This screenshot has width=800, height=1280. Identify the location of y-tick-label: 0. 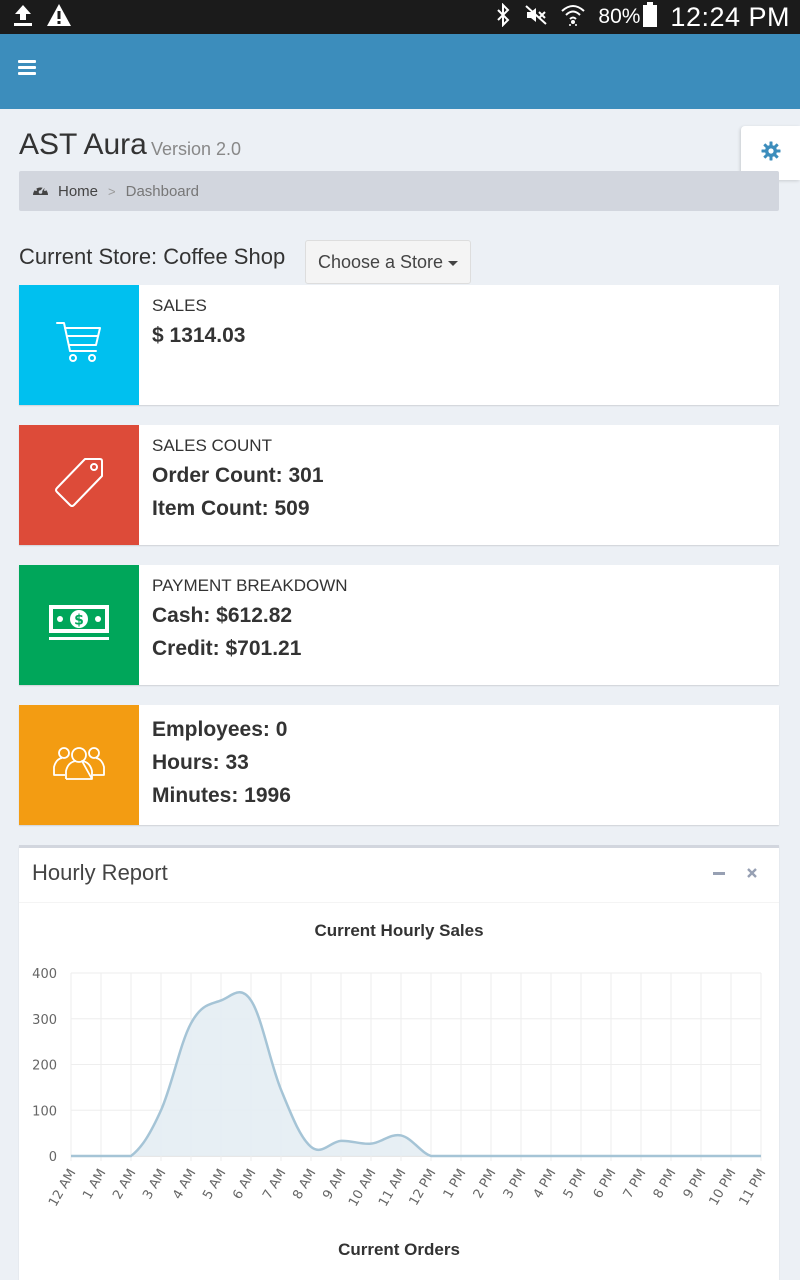
(53, 1157).